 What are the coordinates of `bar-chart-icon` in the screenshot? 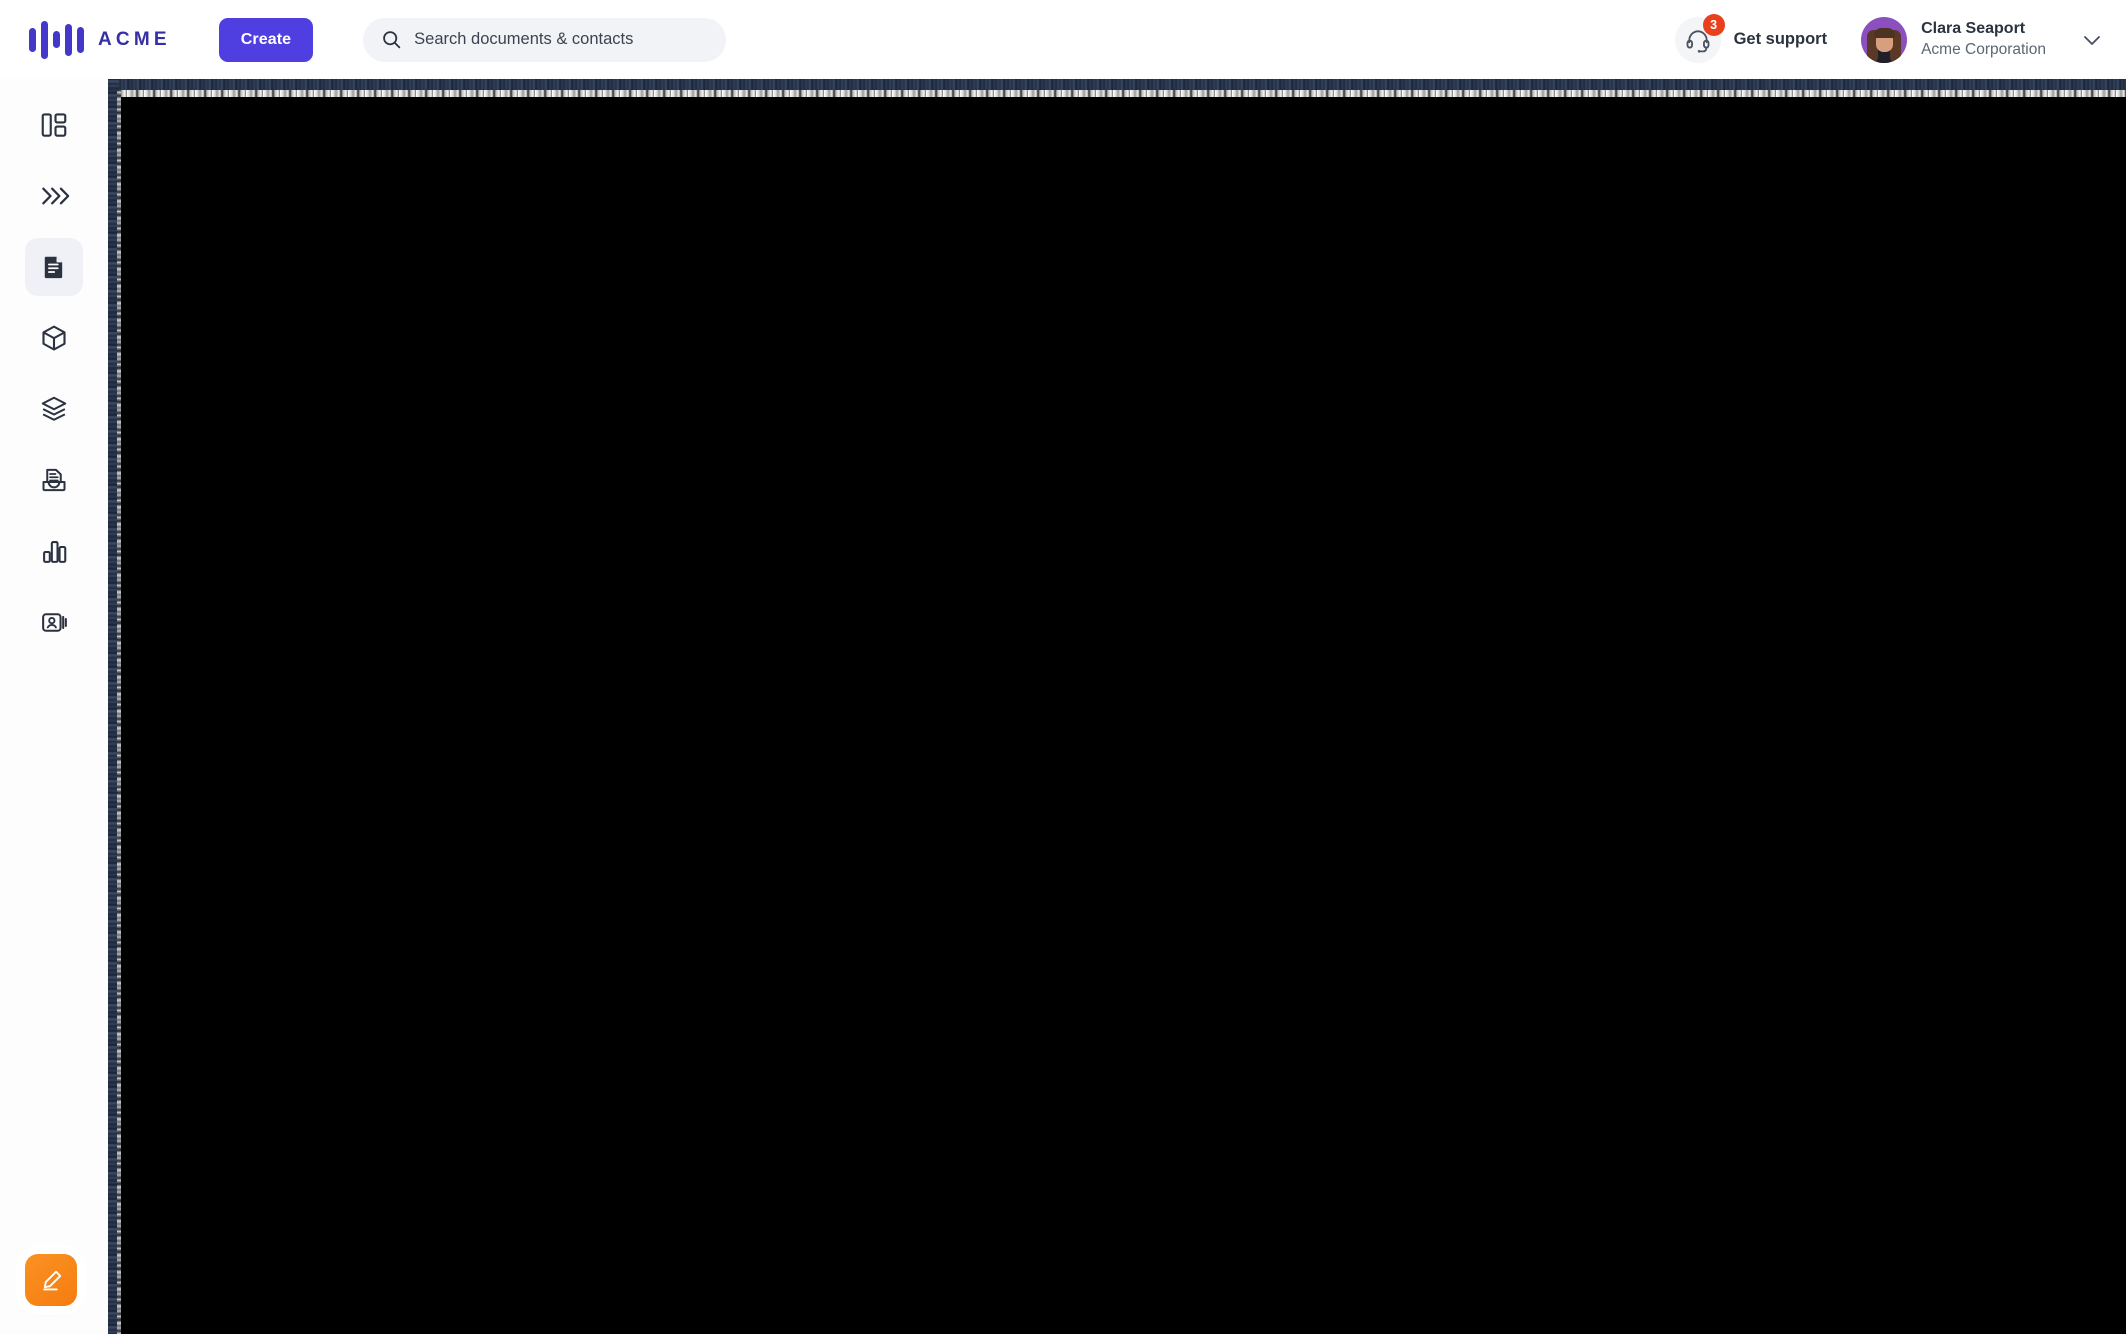 It's located at (54, 551).